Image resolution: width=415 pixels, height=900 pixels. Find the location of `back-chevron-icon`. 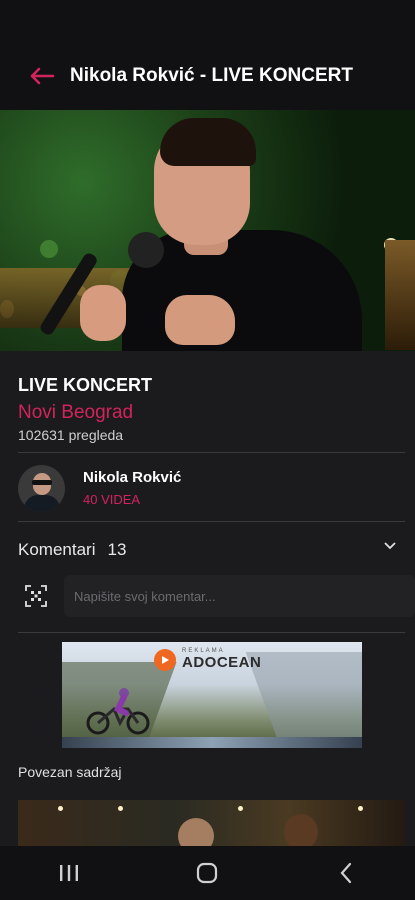

back-chevron-icon is located at coordinates (345, 873).